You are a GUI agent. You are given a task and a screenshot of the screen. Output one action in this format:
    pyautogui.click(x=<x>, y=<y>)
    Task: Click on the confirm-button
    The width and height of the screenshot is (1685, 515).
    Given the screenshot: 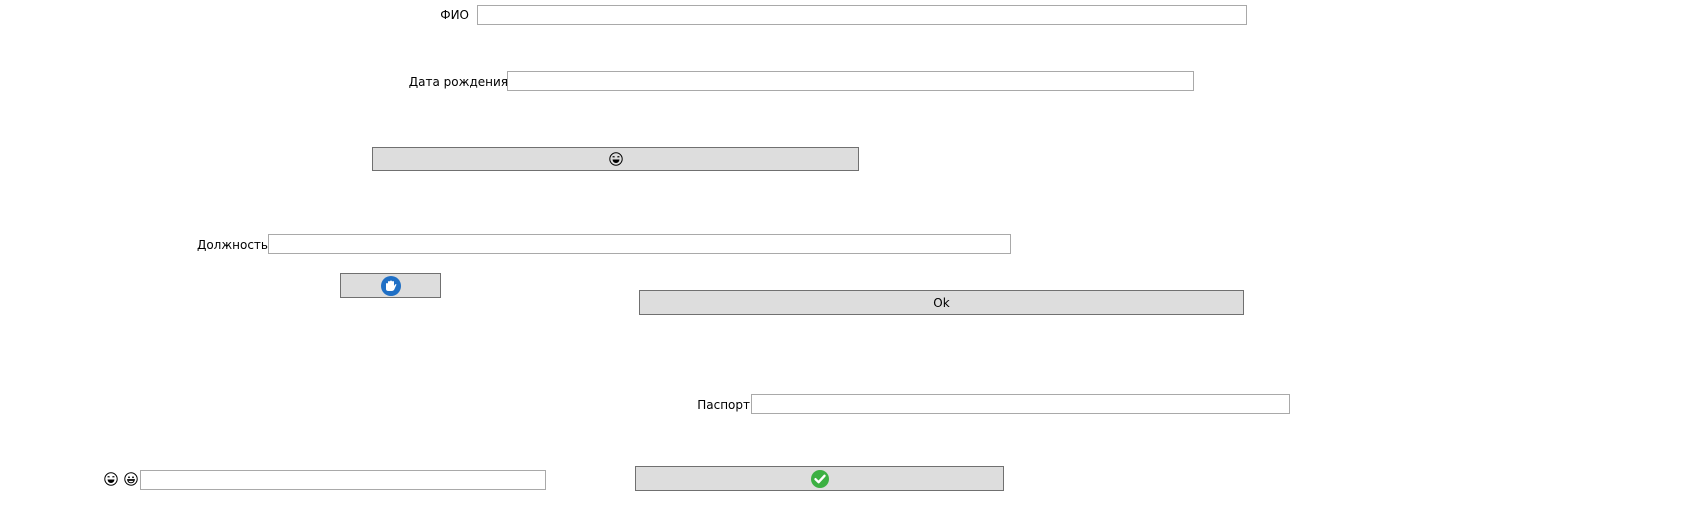 What is the action you would take?
    pyautogui.click(x=819, y=478)
    